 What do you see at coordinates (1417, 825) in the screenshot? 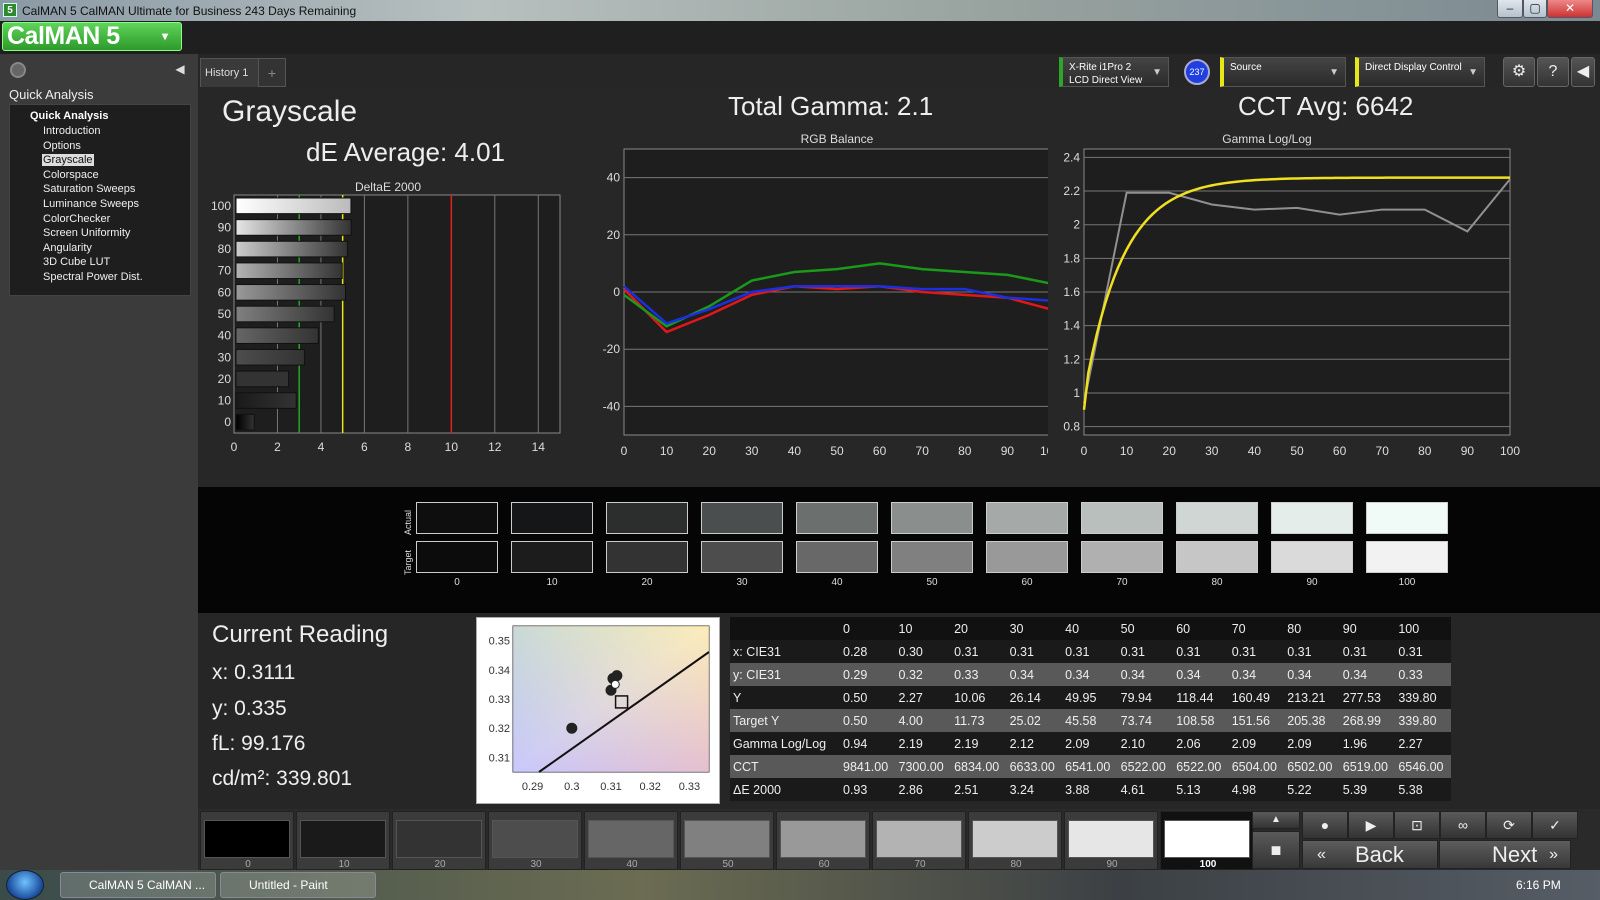
I see `measure-range-icon: ⊡` at bounding box center [1417, 825].